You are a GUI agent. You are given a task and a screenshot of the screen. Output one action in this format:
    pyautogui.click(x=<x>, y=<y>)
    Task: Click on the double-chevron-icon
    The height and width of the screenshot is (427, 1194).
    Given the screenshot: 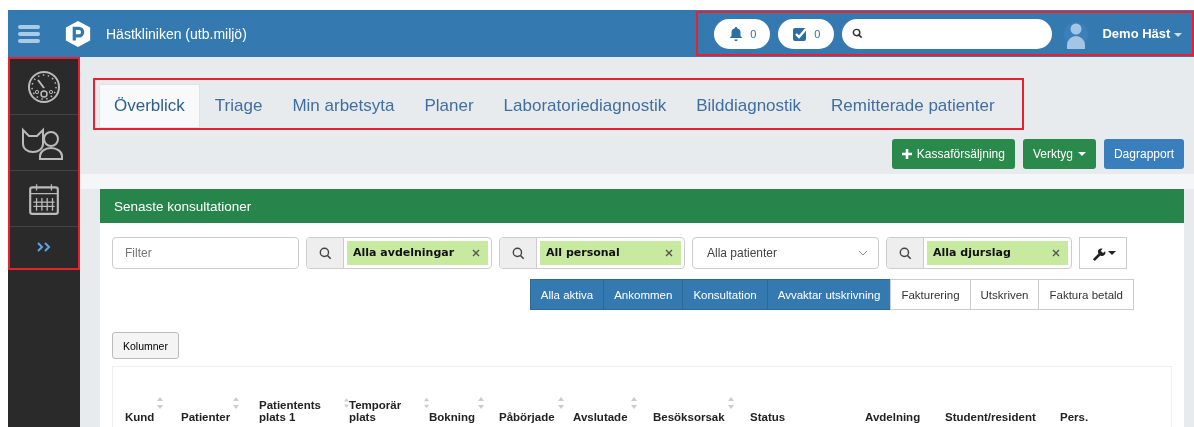 What is the action you would take?
    pyautogui.click(x=44, y=247)
    